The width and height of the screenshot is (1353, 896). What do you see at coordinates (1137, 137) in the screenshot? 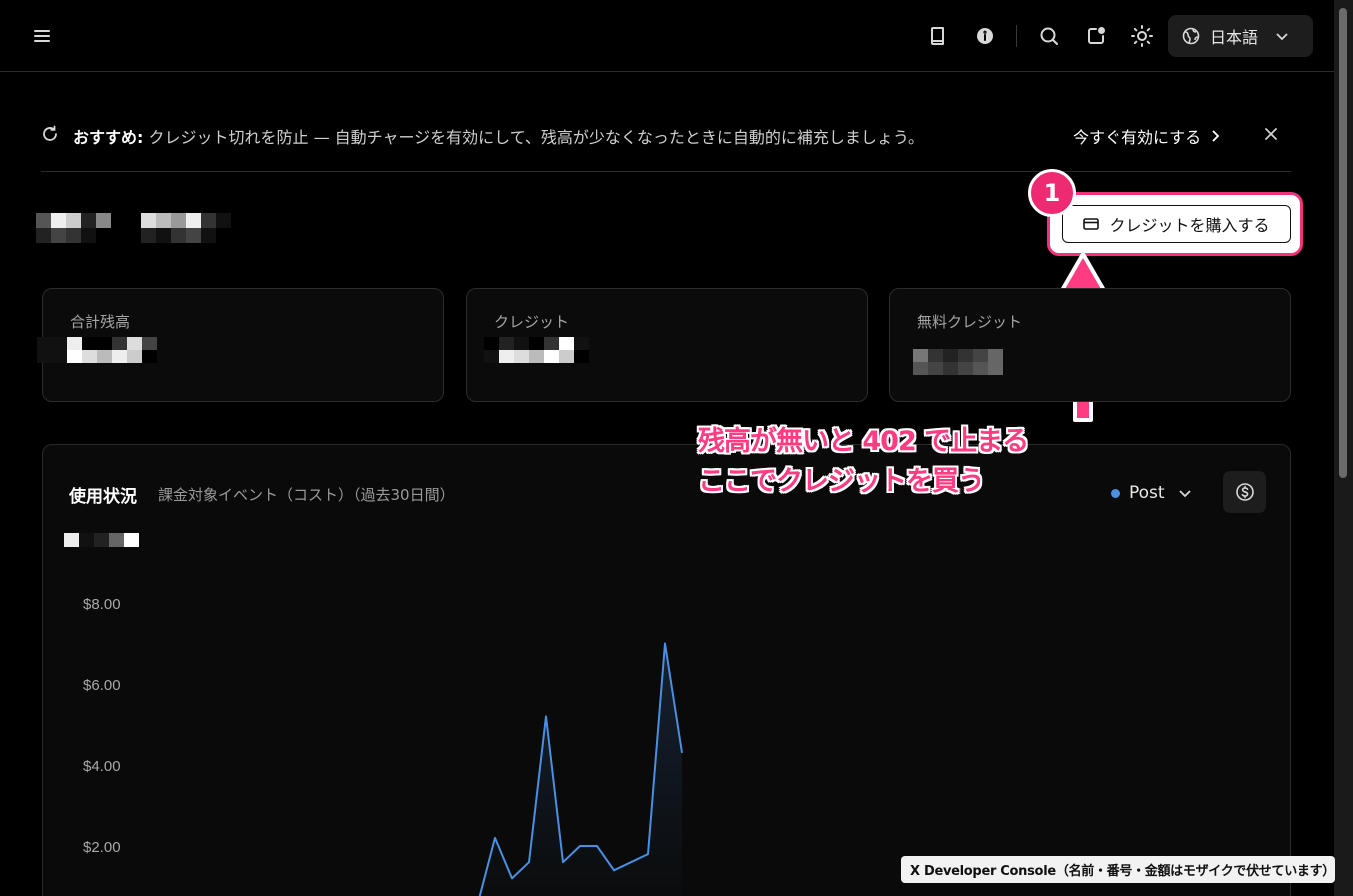
I see `enable-now-label: 今すぐ有効にする` at bounding box center [1137, 137].